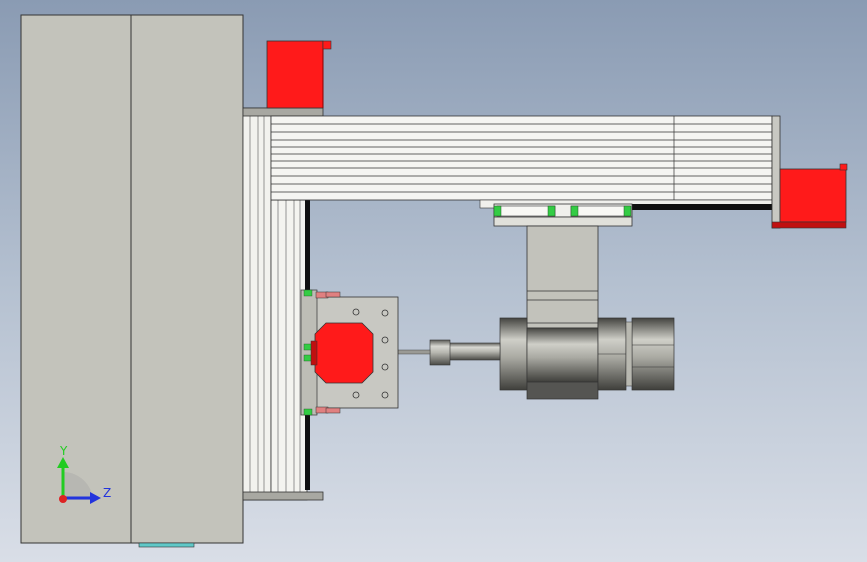 The image size is (867, 562). I want to click on orientation-triad: Y Z, so click(84, 474).